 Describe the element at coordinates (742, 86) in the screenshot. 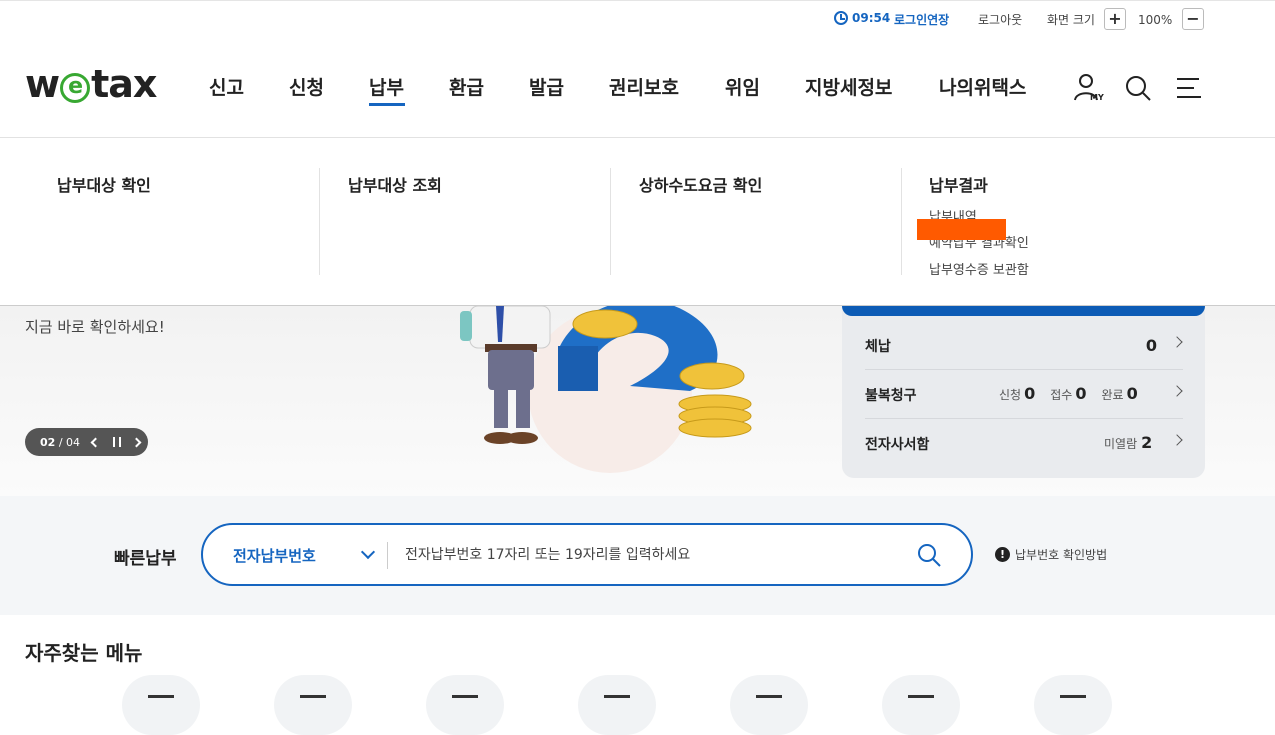

I see `nav-delegation: 위임` at that location.